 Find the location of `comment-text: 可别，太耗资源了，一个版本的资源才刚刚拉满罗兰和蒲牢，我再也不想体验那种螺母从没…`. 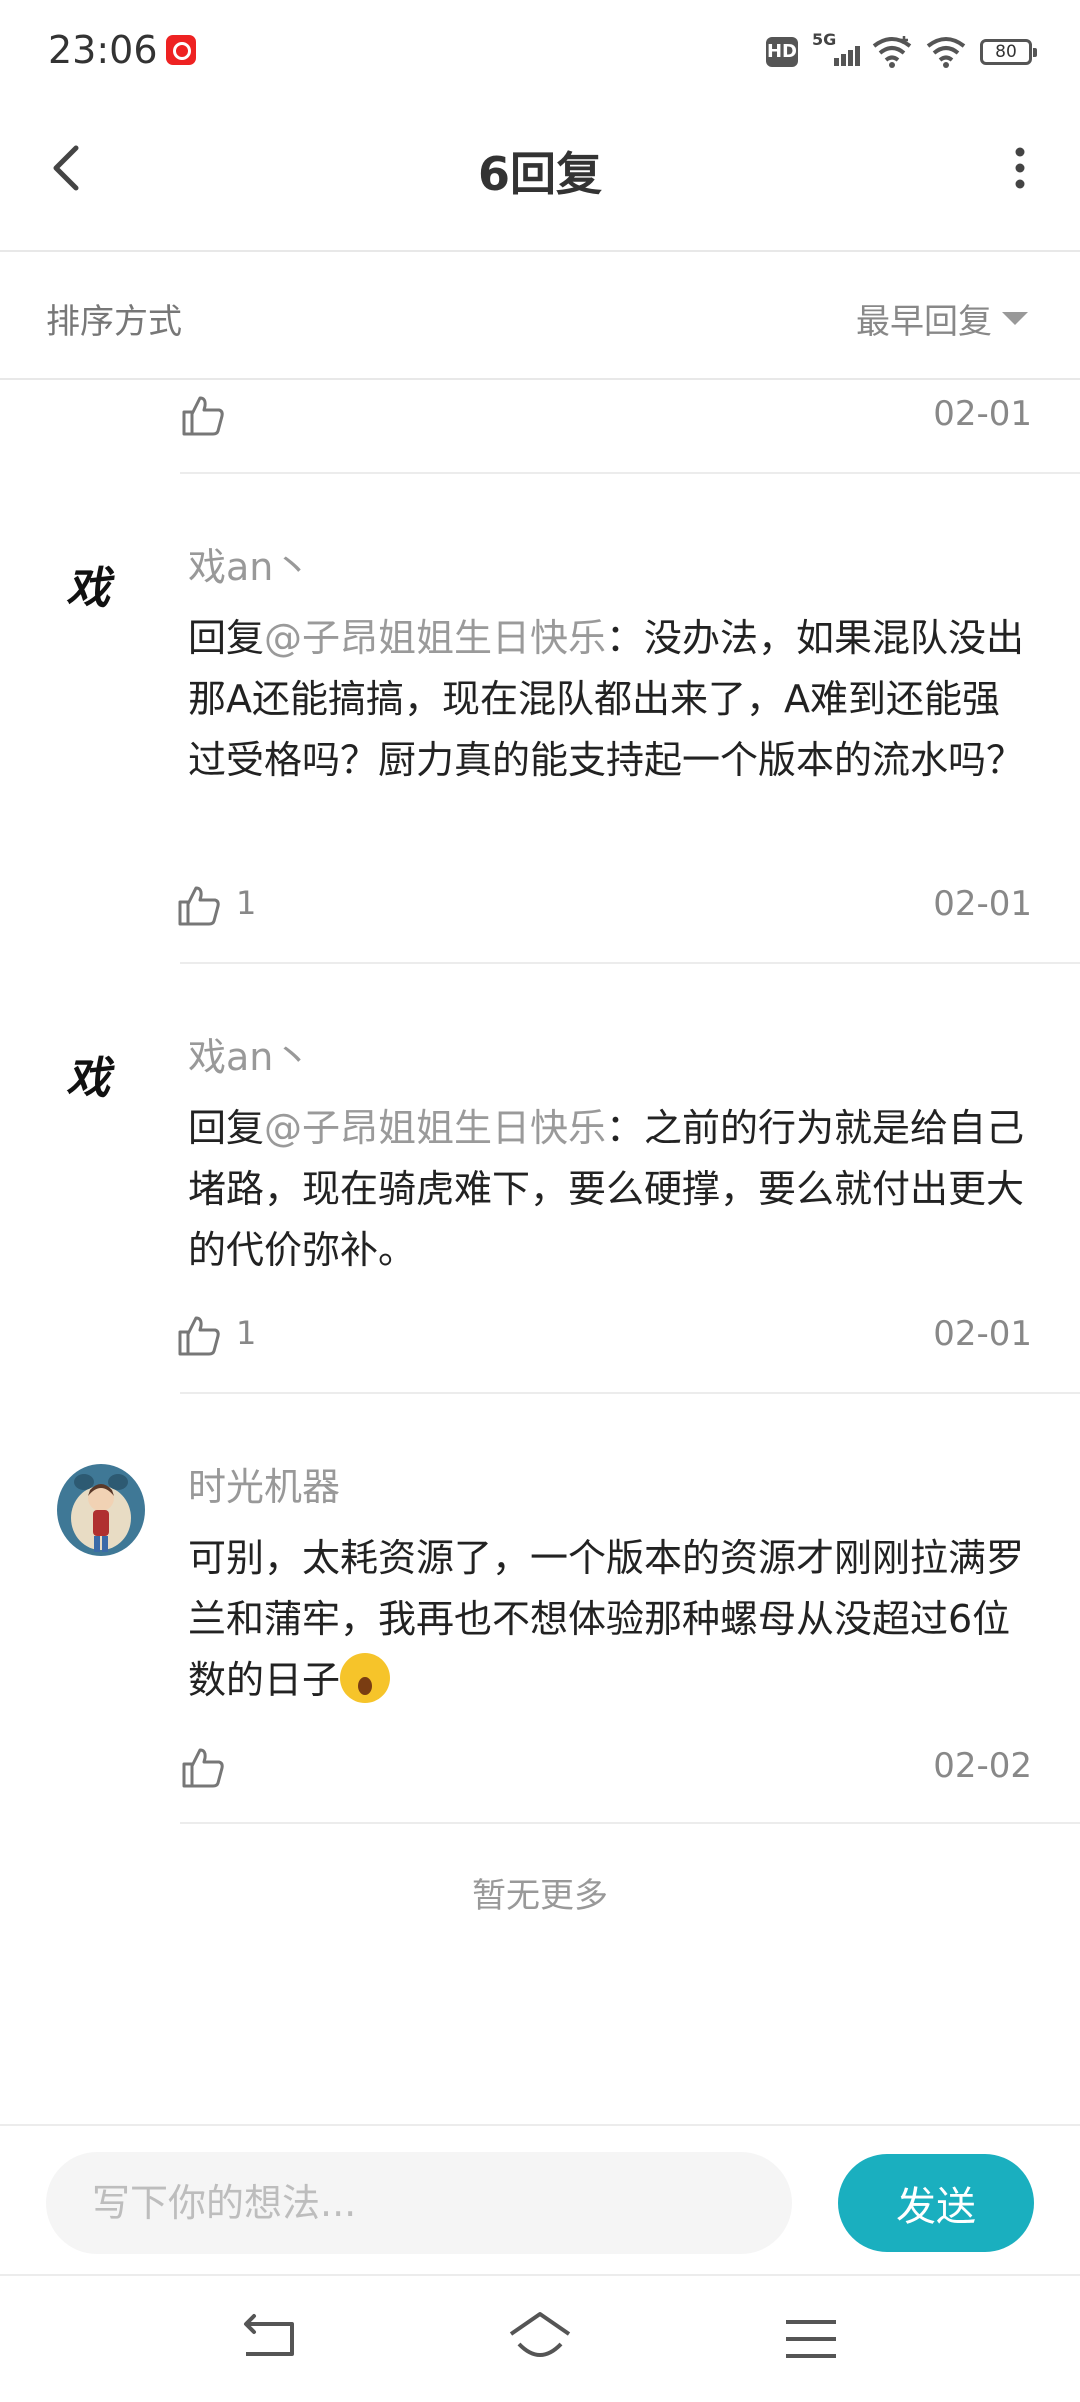

comment-text: 可别，太耗资源了，一个版本的资源才刚刚拉满罗兰和蒲牢，我再也不想体验那种螺母从没… is located at coordinates (608, 1619).